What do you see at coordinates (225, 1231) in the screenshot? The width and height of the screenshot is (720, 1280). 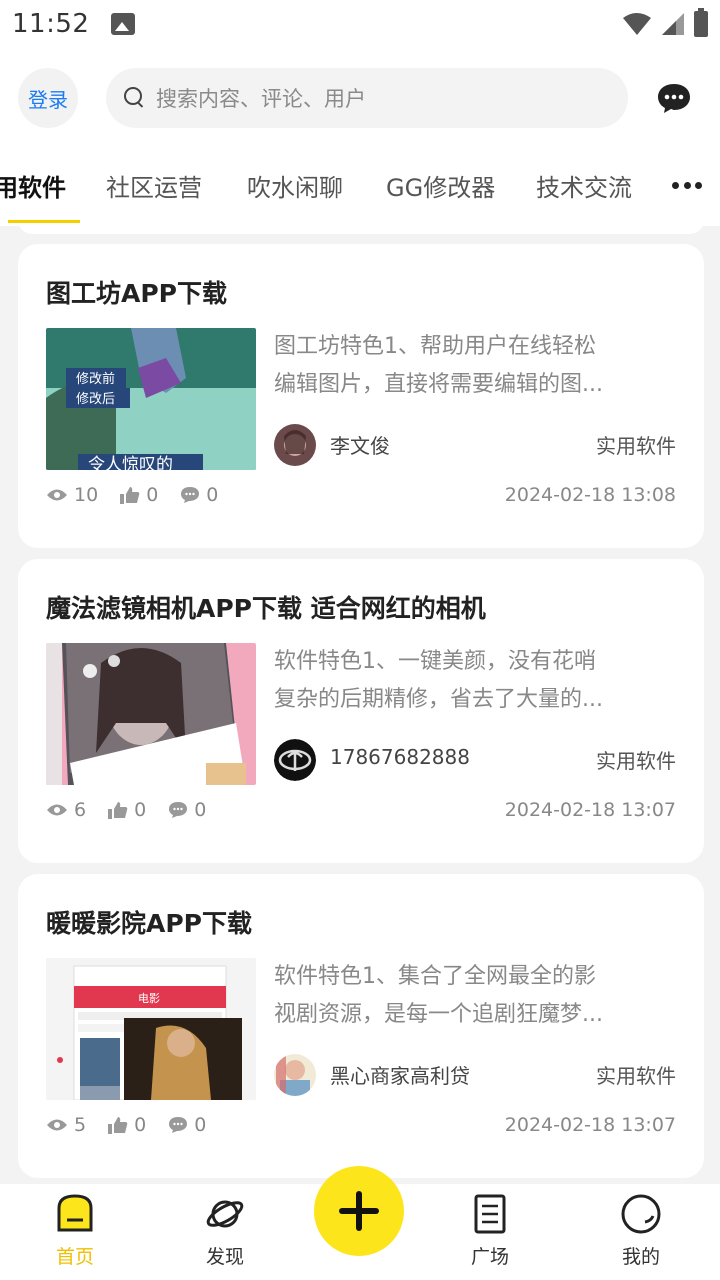 I see `nav-discover: 发现` at bounding box center [225, 1231].